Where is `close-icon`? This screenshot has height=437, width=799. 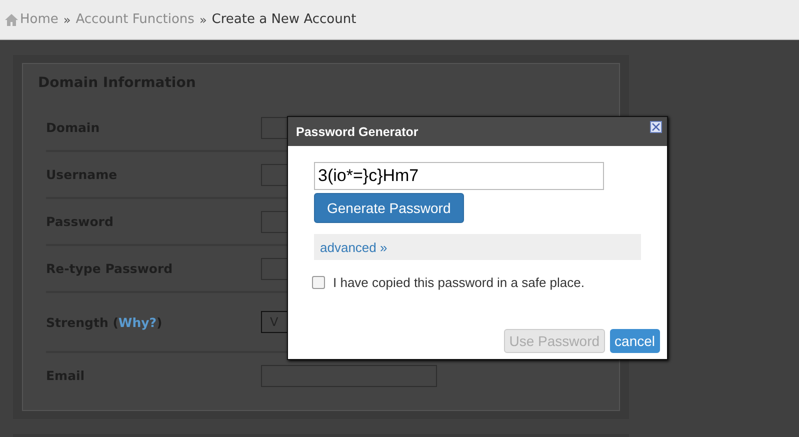 close-icon is located at coordinates (656, 127).